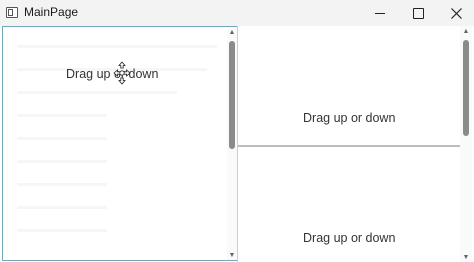 The height and width of the screenshot is (262, 474). Describe the element at coordinates (122, 73) in the screenshot. I see `move-cursor-icon` at that location.